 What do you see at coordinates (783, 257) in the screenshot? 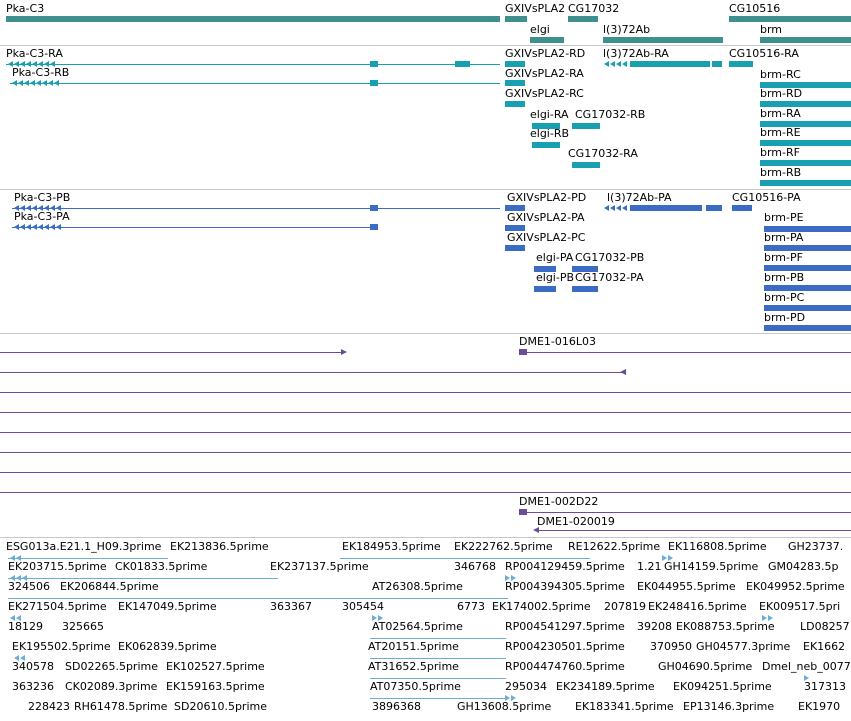
I see `transcript-label: brm-PF` at bounding box center [783, 257].